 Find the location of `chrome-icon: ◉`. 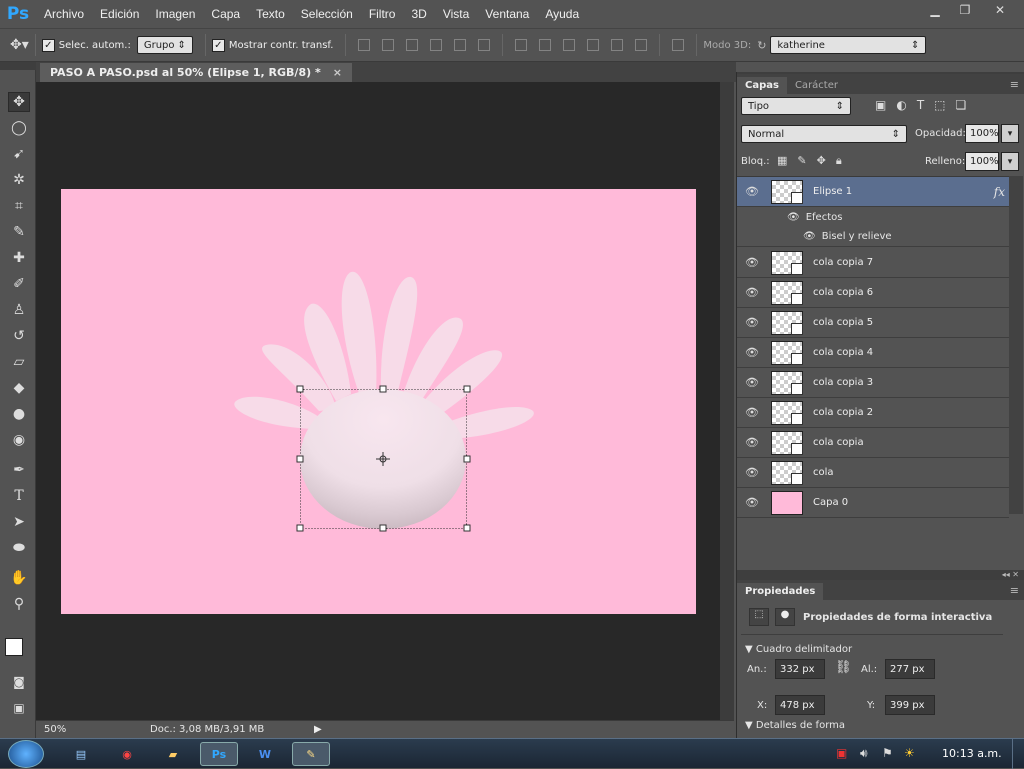

chrome-icon: ◉ is located at coordinates (127, 754).